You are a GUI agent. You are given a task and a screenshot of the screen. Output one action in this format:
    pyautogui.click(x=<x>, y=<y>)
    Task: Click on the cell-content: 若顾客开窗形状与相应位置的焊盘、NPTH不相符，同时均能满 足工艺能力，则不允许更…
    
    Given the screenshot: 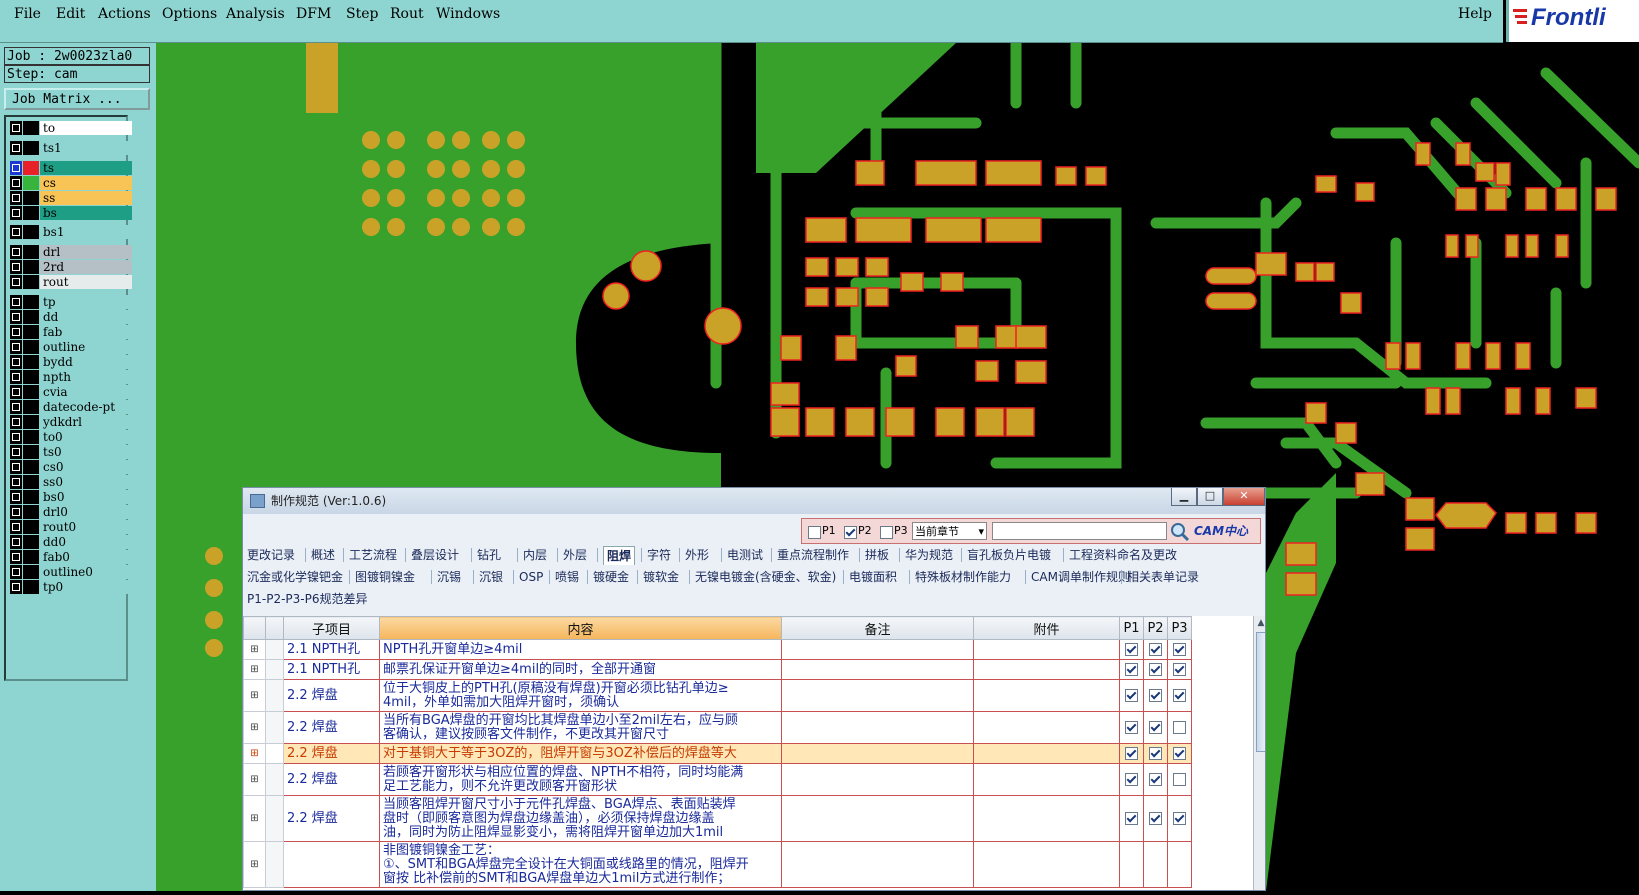 What is the action you would take?
    pyautogui.click(x=580, y=779)
    